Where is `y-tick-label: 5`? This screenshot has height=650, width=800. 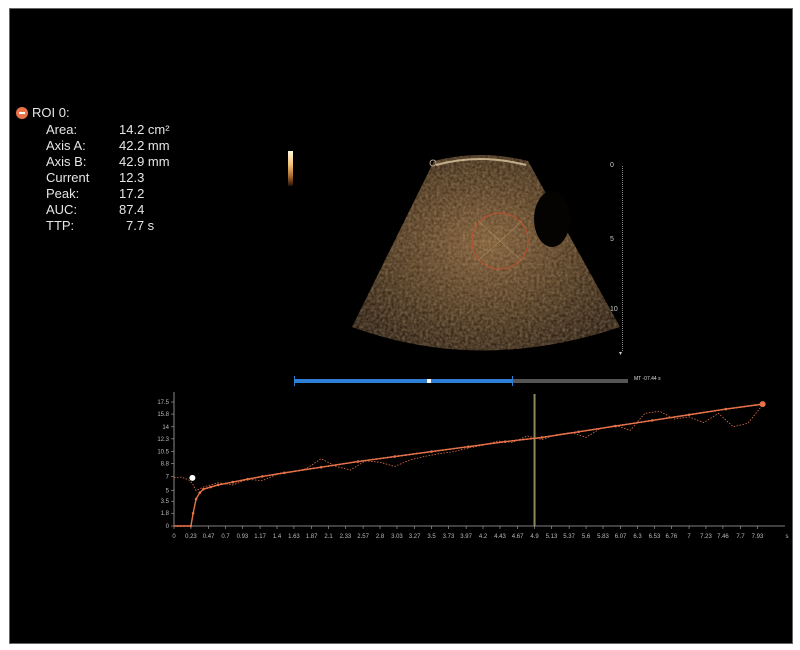 y-tick-label: 5 is located at coordinates (168, 492).